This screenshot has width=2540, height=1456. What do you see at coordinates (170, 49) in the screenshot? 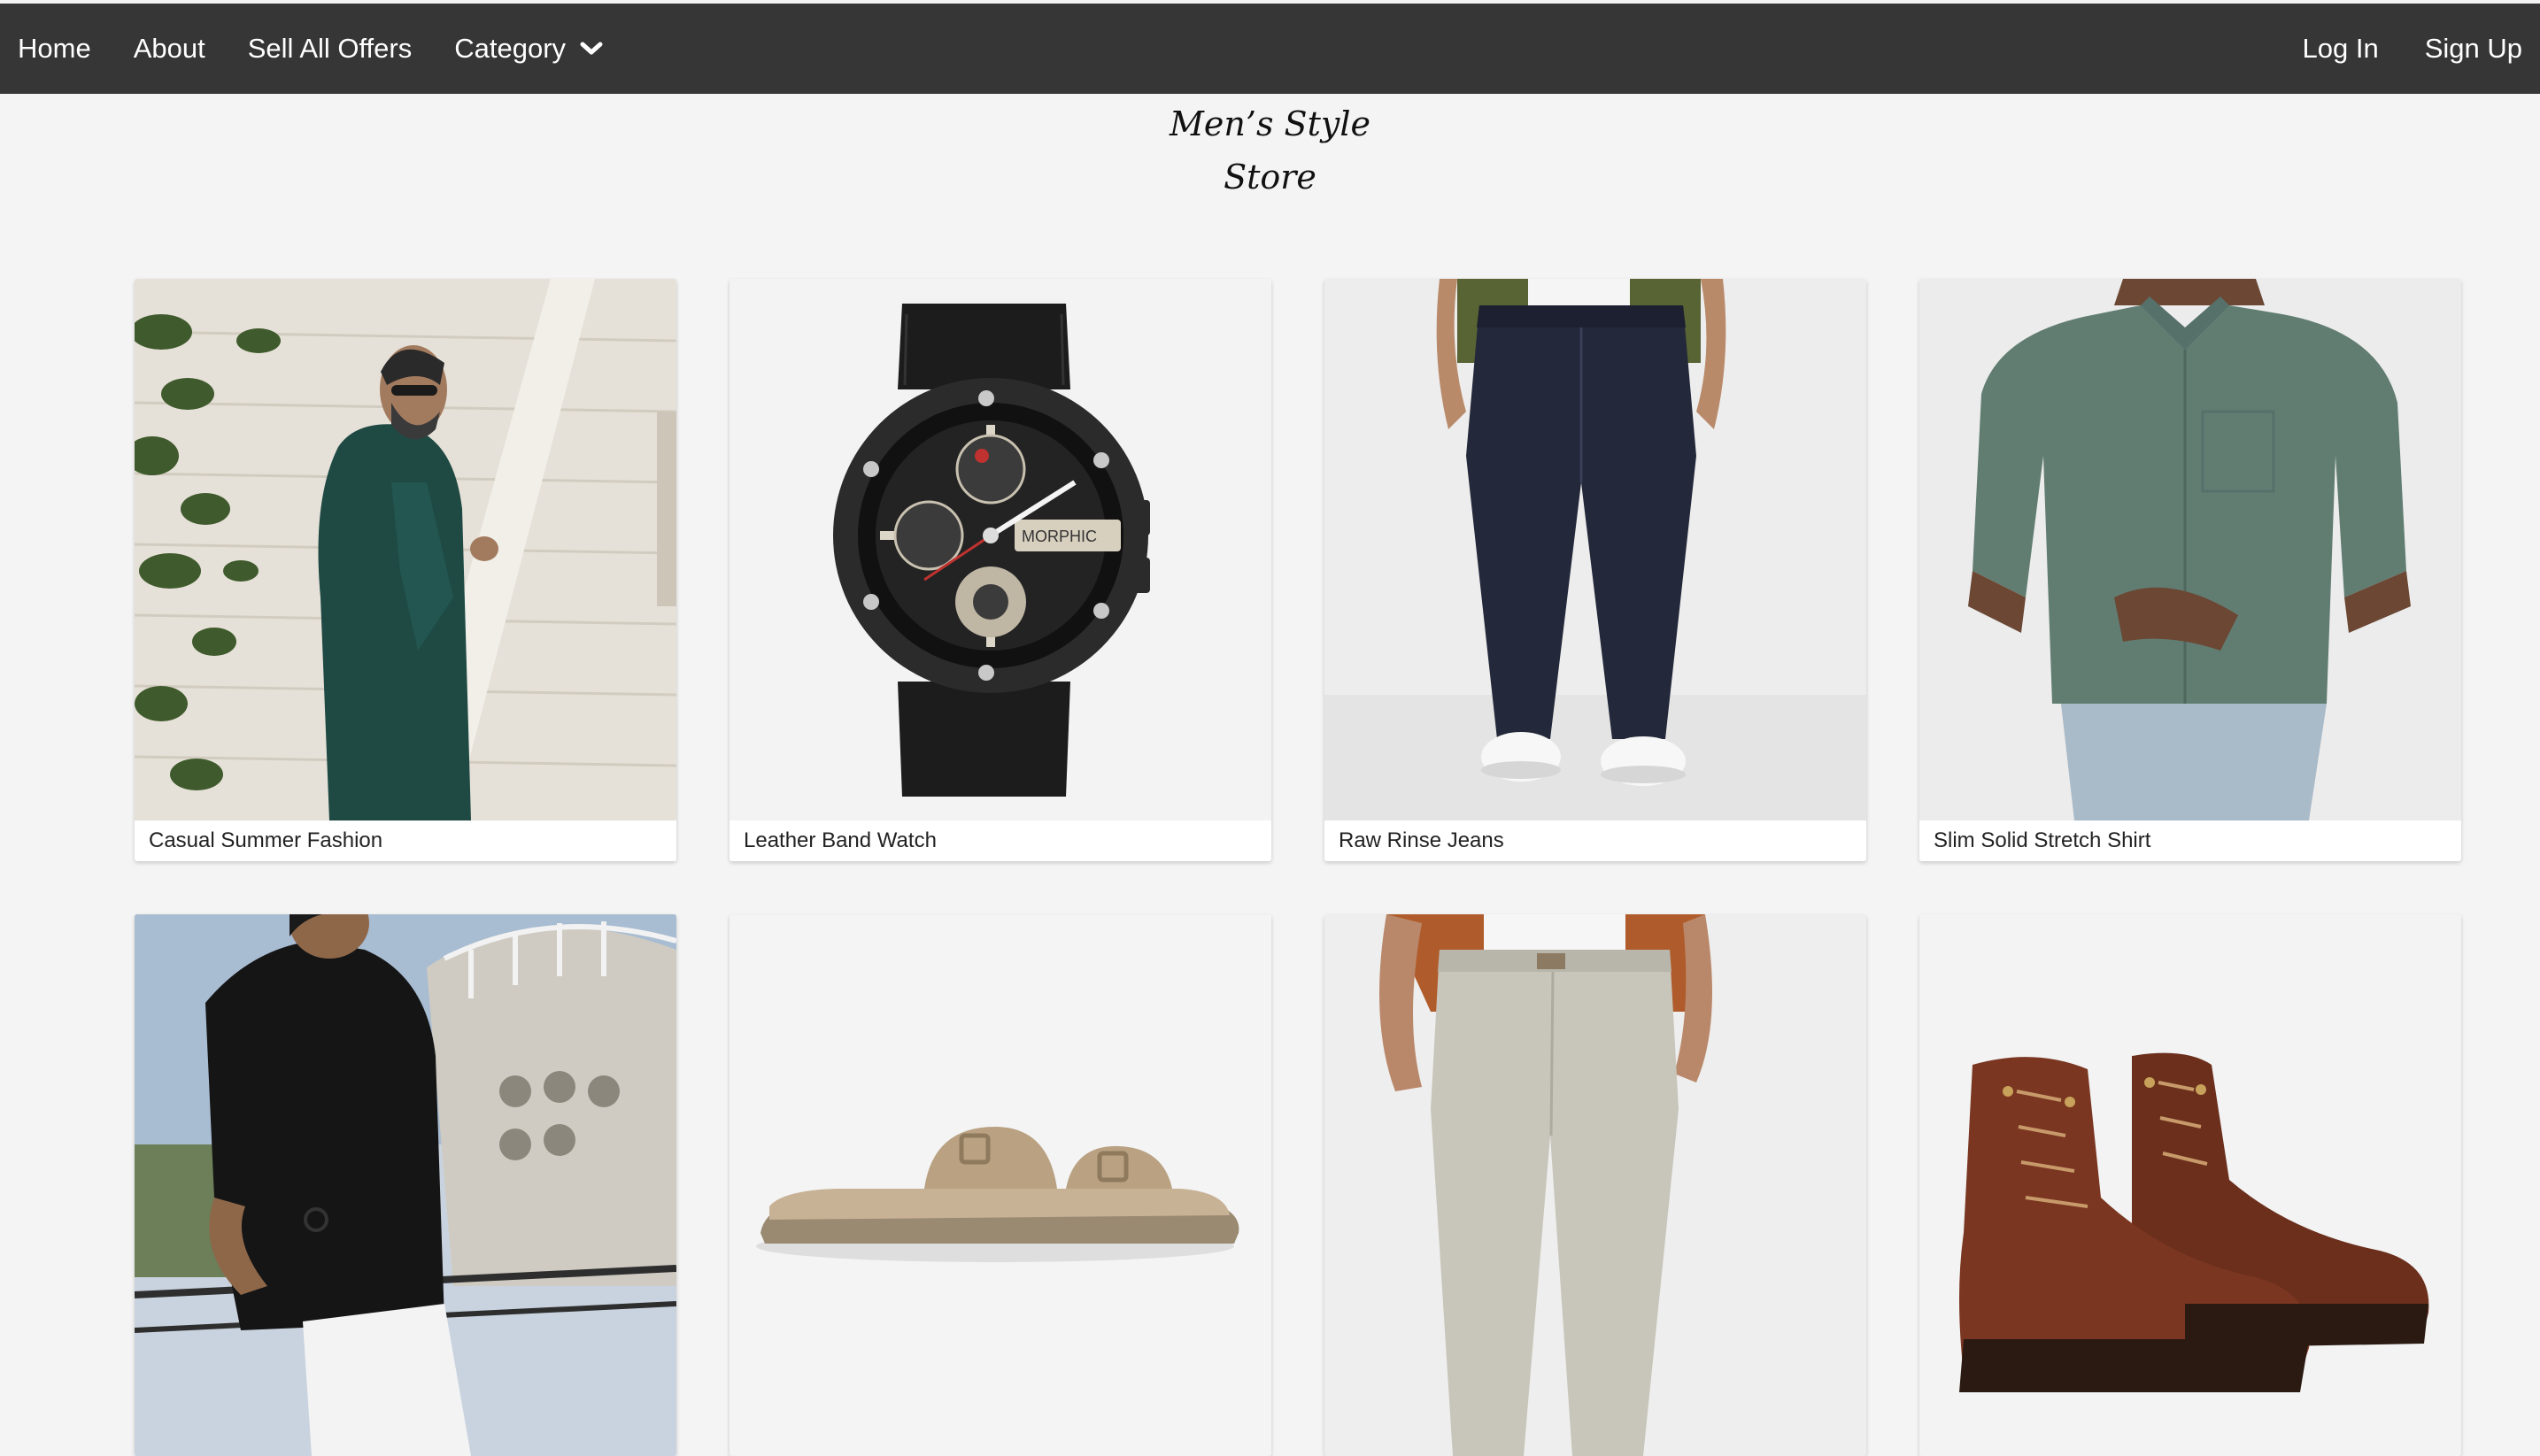
I see `nav-about-link: About` at bounding box center [170, 49].